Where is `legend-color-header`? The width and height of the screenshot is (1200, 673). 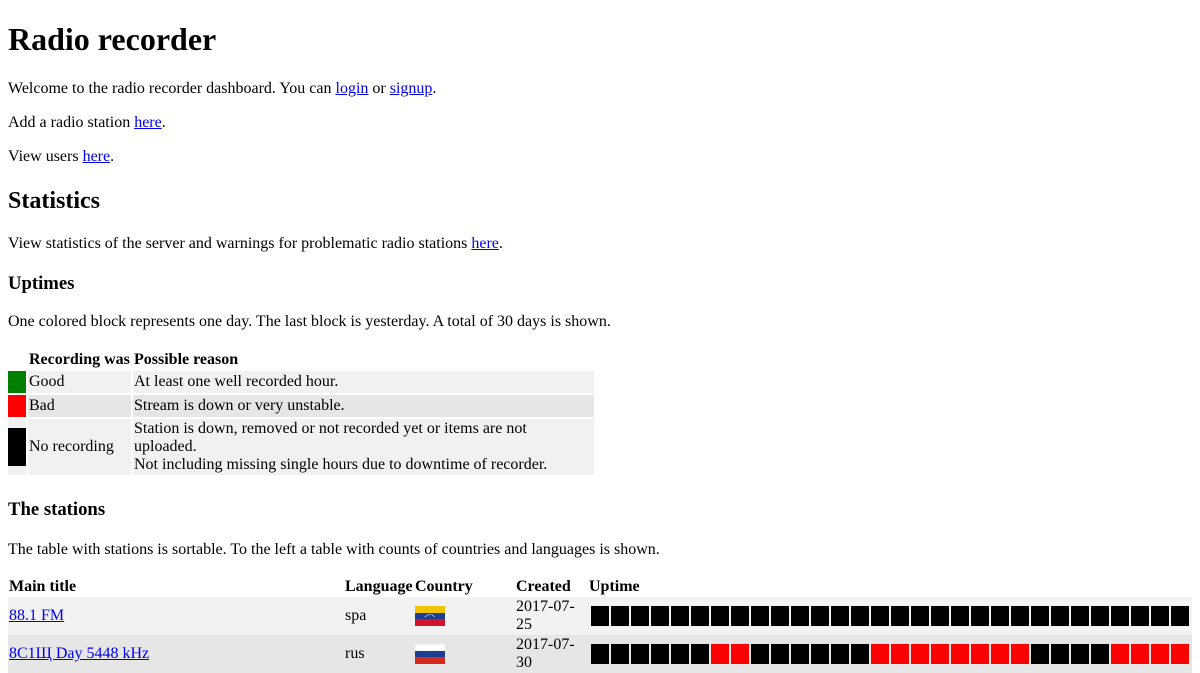 legend-color-header is located at coordinates (17, 360).